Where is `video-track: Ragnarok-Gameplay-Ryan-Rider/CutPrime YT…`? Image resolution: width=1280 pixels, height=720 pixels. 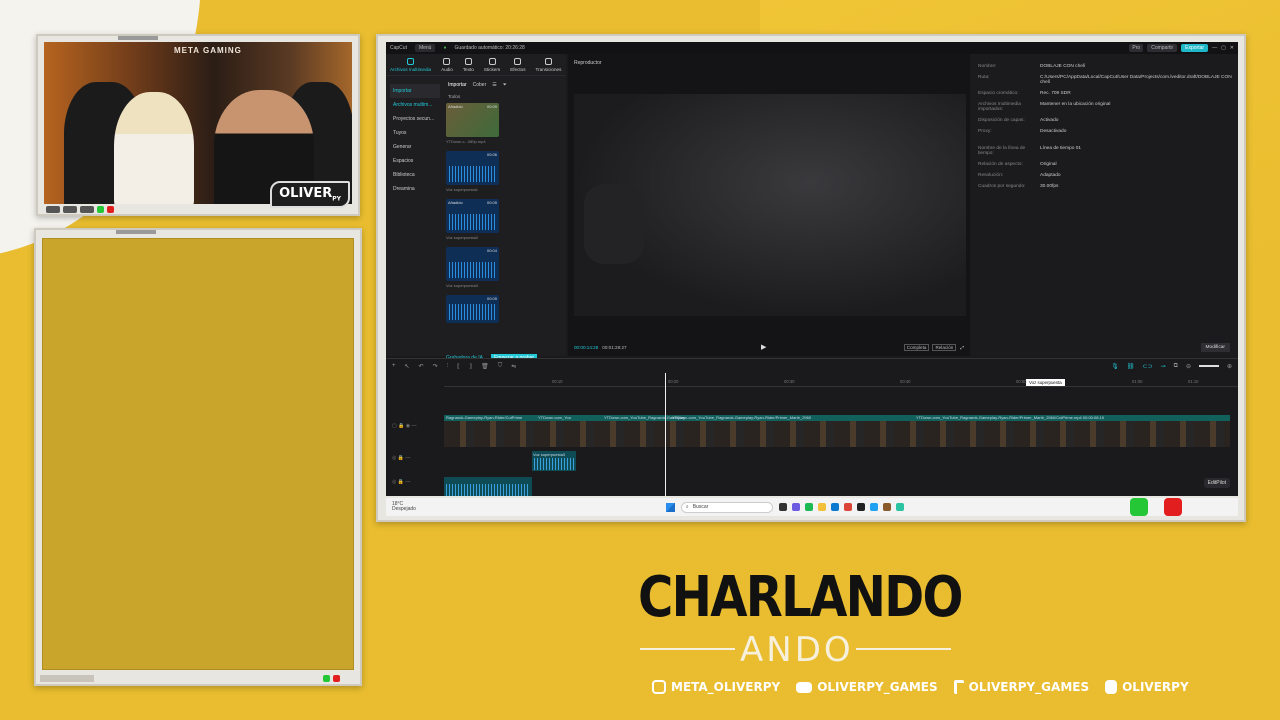
video-track: Ragnarok-Gameplay-Ryan-Rider/CutPrime YT… is located at coordinates (837, 431).